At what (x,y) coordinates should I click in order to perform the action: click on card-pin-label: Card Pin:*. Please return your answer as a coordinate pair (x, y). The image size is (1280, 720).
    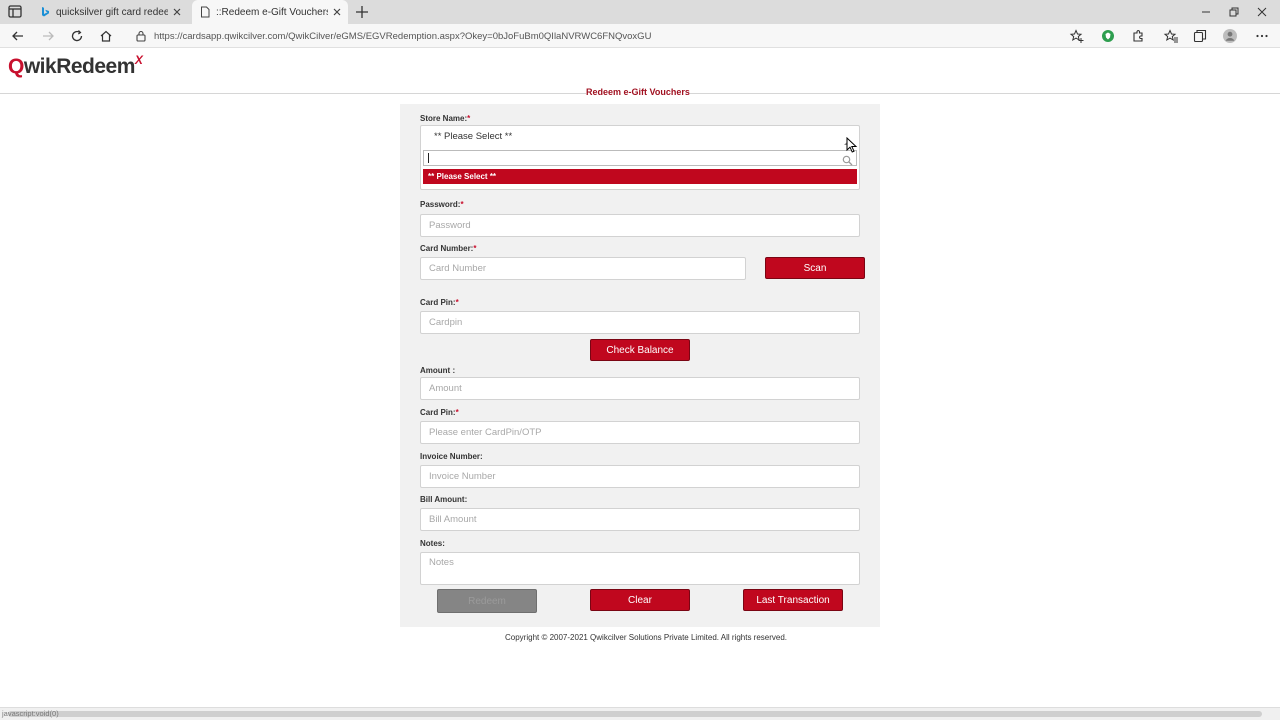
    Looking at the image, I should click on (439, 302).